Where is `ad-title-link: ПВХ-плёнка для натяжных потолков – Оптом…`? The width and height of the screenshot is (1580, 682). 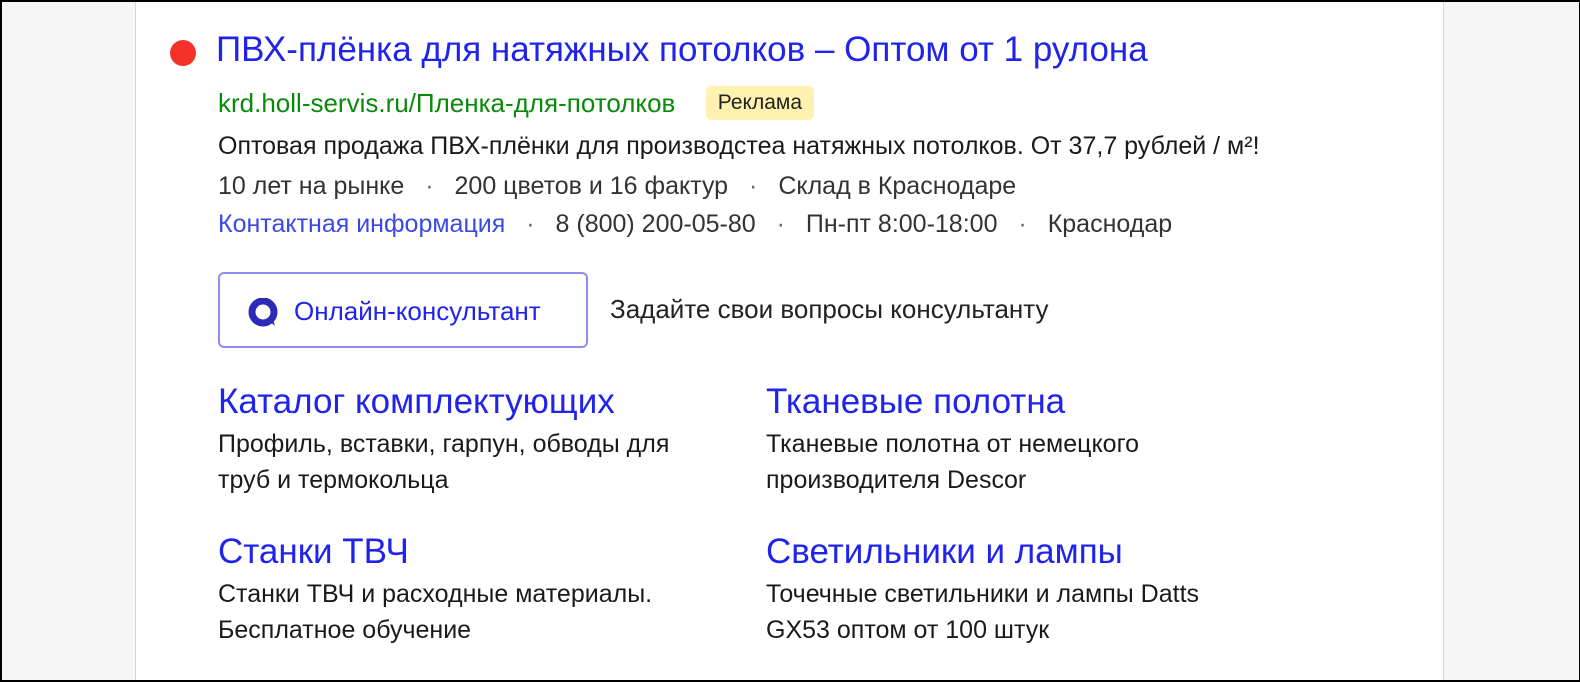
ad-title-link: ПВХ-плёнка для натяжных потолков – Оптом… is located at coordinates (682, 50).